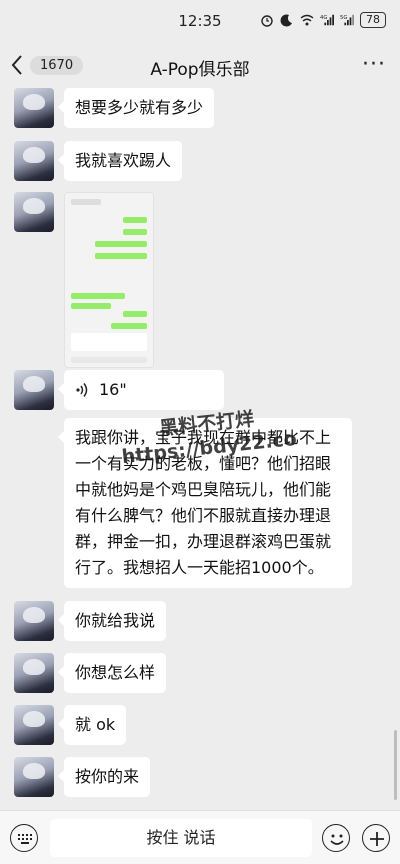  What do you see at coordinates (113, 389) in the screenshot?
I see `voice-duration: 16"` at bounding box center [113, 389].